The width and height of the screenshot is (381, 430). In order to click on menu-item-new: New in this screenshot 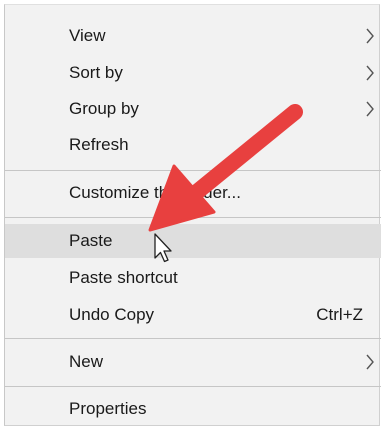, I will do `click(193, 362)`.